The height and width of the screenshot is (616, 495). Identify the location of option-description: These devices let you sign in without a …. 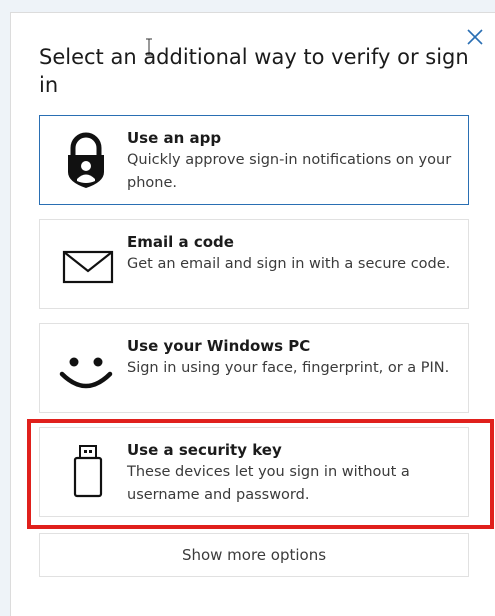
(268, 483).